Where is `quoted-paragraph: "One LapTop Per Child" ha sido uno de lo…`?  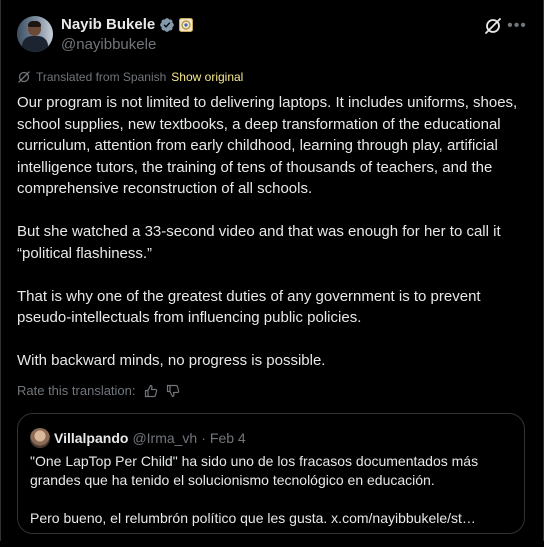
quoted-paragraph: "One LapTop Per Child" ha sido uno de lo… is located at coordinates (254, 470).